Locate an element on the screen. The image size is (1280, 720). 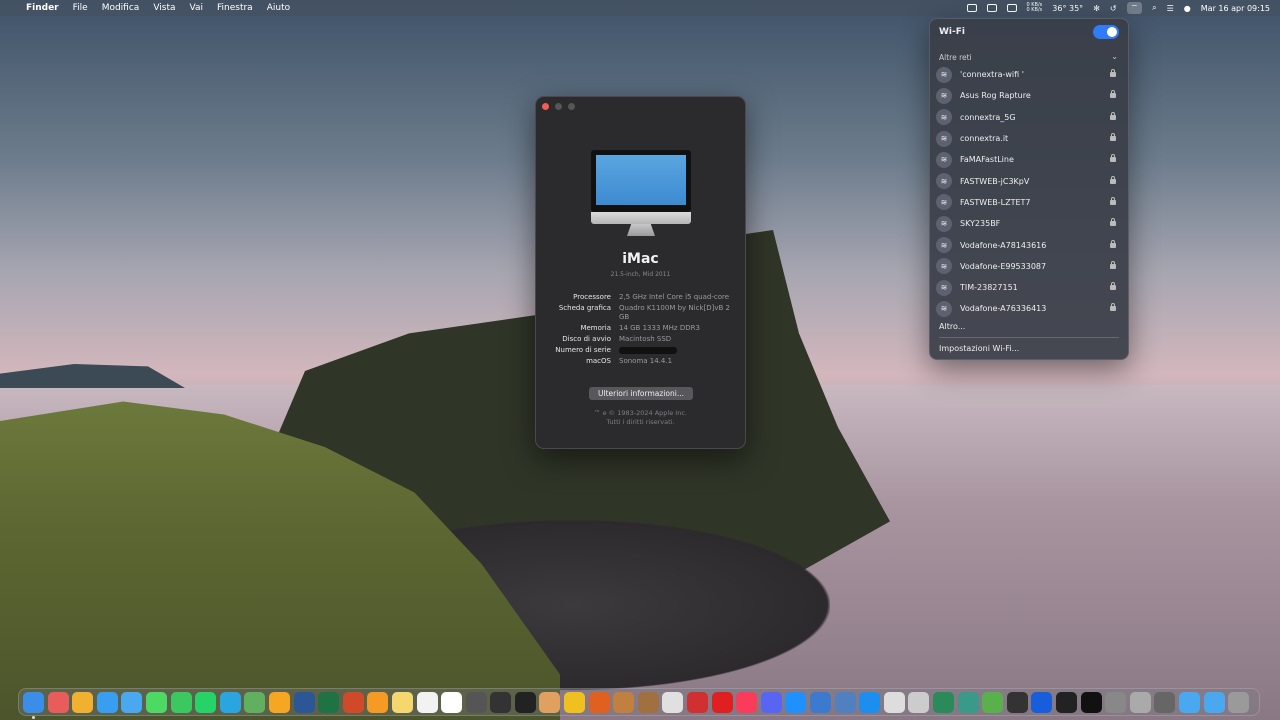
facetime-icon is located at coordinates (181, 702).